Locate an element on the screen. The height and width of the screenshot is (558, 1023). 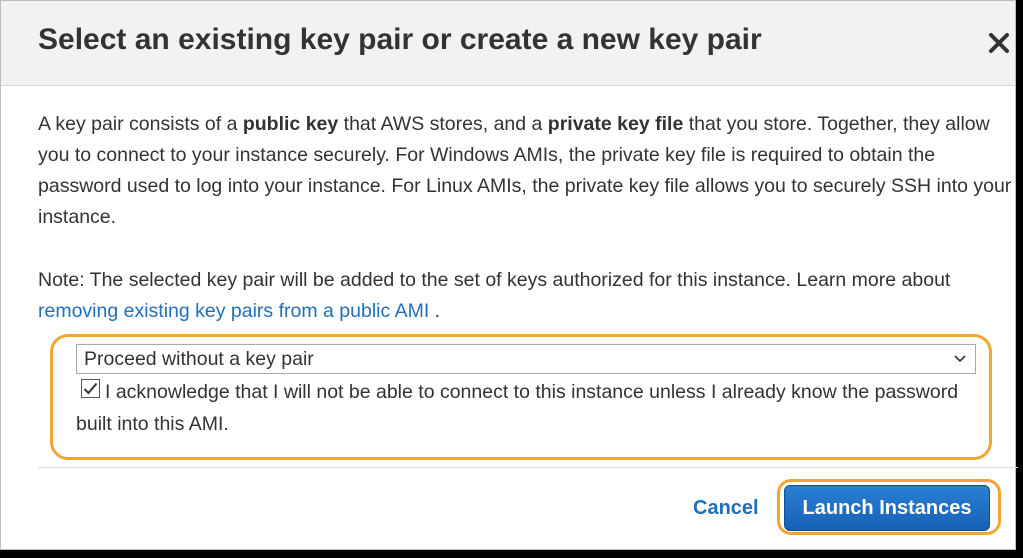
chevron-down-icon is located at coordinates (960, 359).